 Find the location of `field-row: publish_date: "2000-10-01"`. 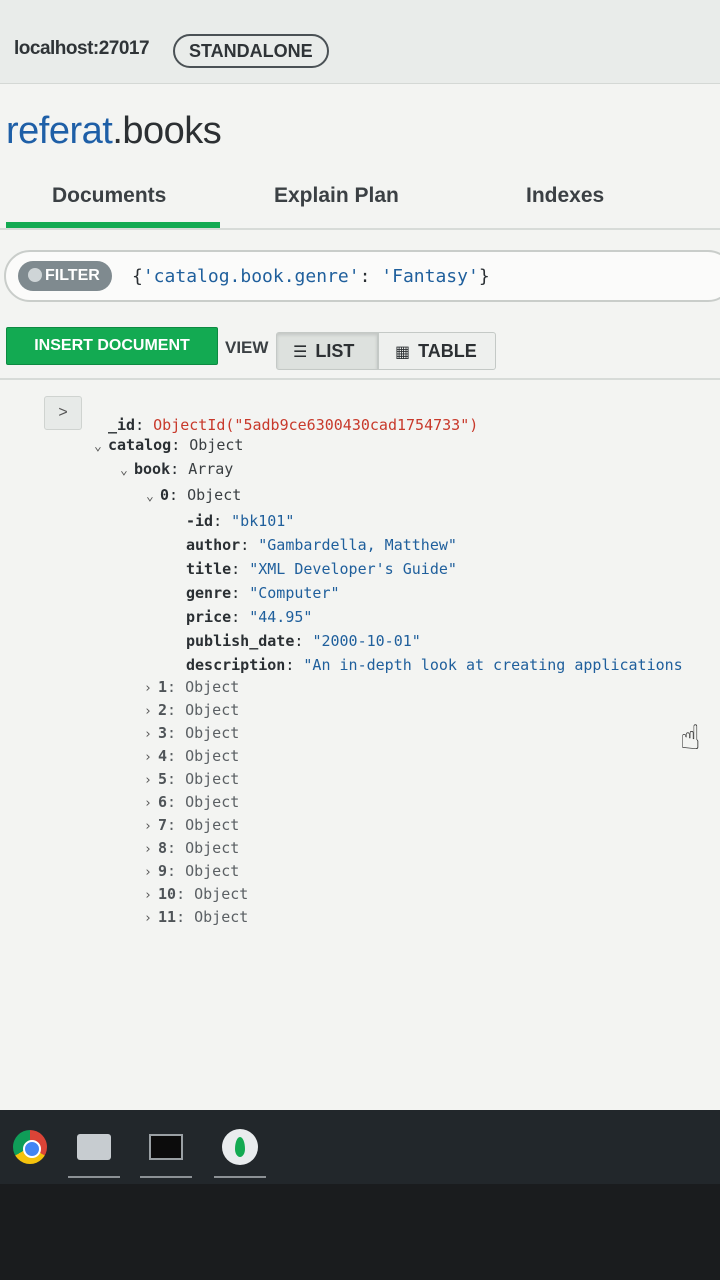

field-row: publish_date: "2000-10-01" is located at coordinates (303, 641).